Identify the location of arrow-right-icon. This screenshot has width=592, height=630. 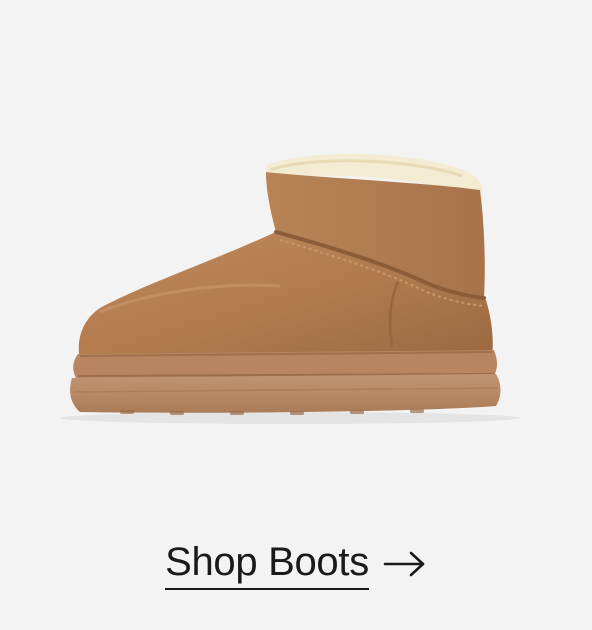
(405, 564).